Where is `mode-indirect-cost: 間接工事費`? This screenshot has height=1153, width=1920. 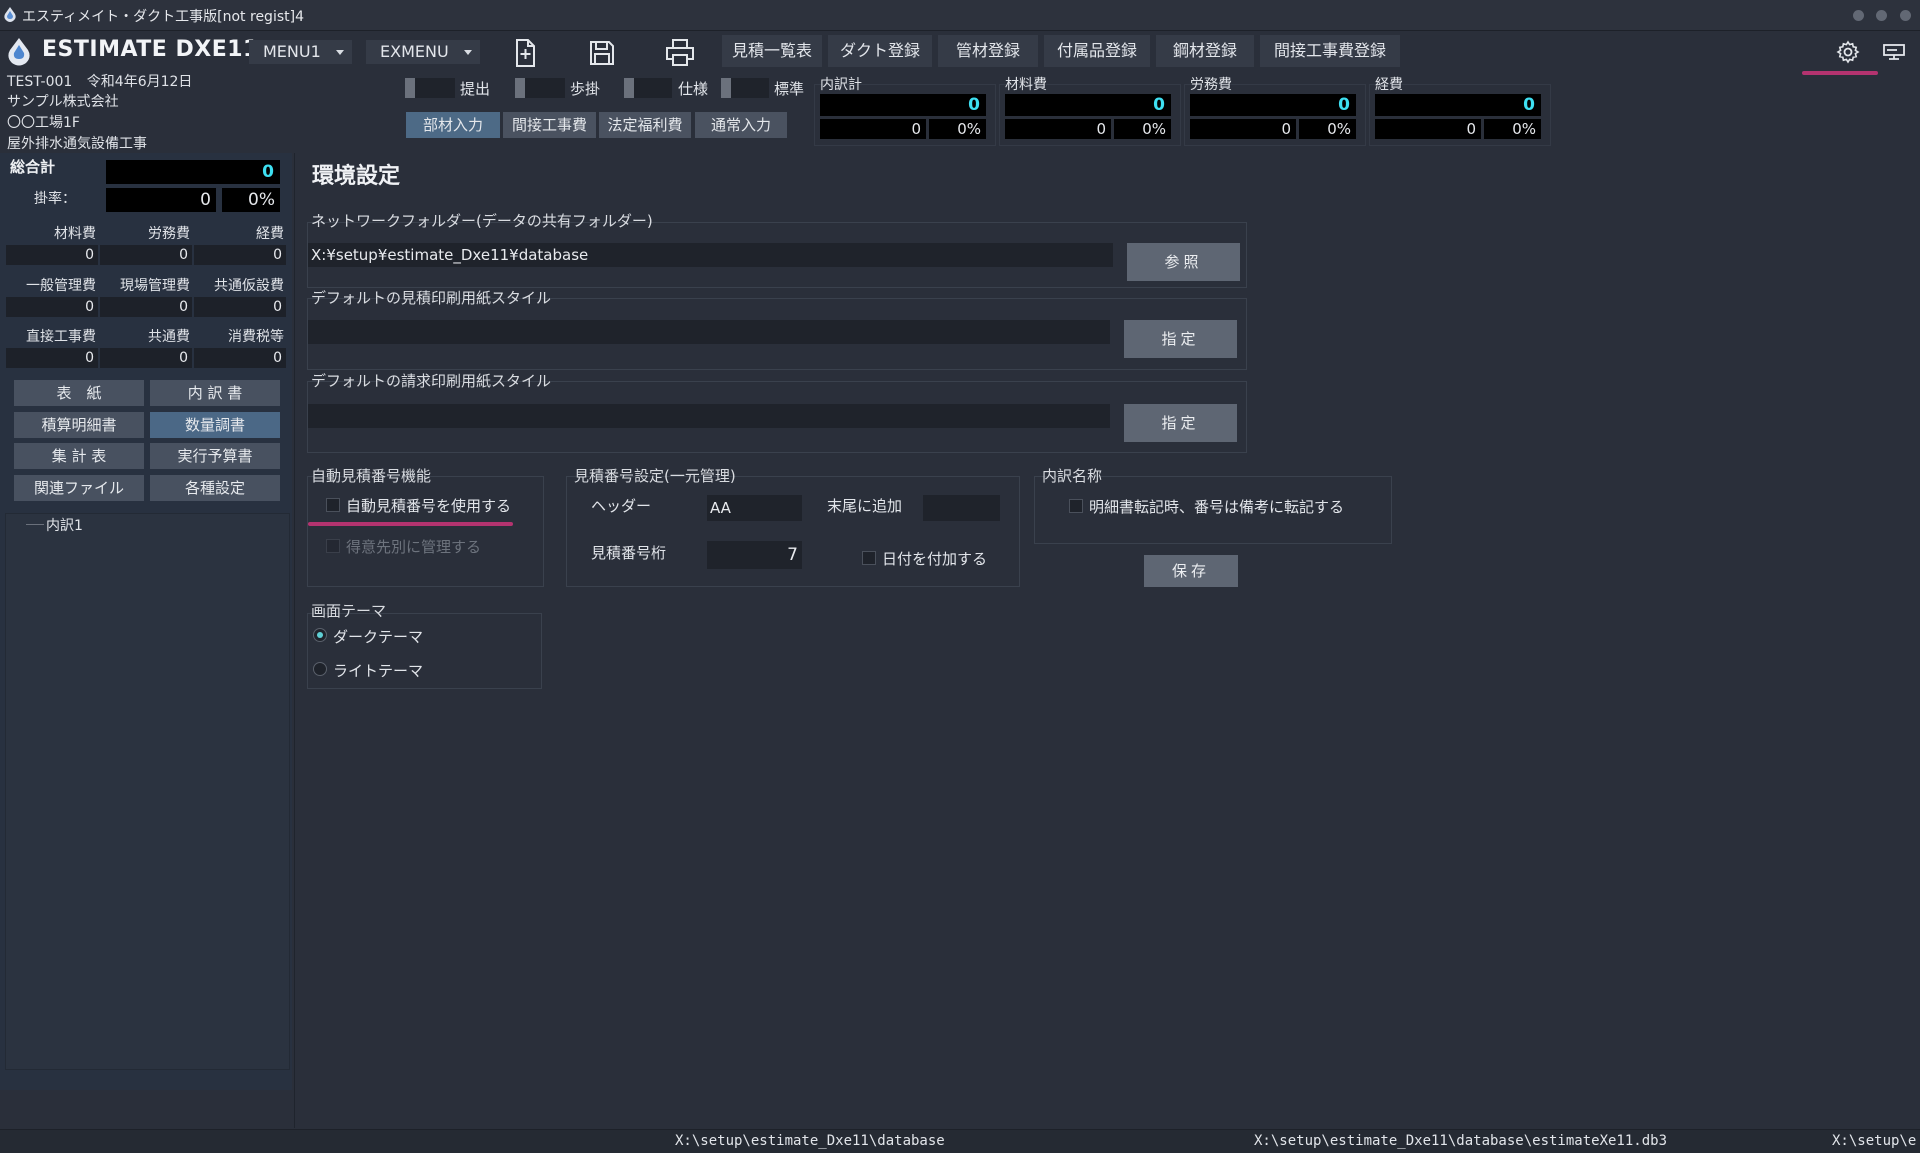 mode-indirect-cost: 間接工事費 is located at coordinates (549, 125).